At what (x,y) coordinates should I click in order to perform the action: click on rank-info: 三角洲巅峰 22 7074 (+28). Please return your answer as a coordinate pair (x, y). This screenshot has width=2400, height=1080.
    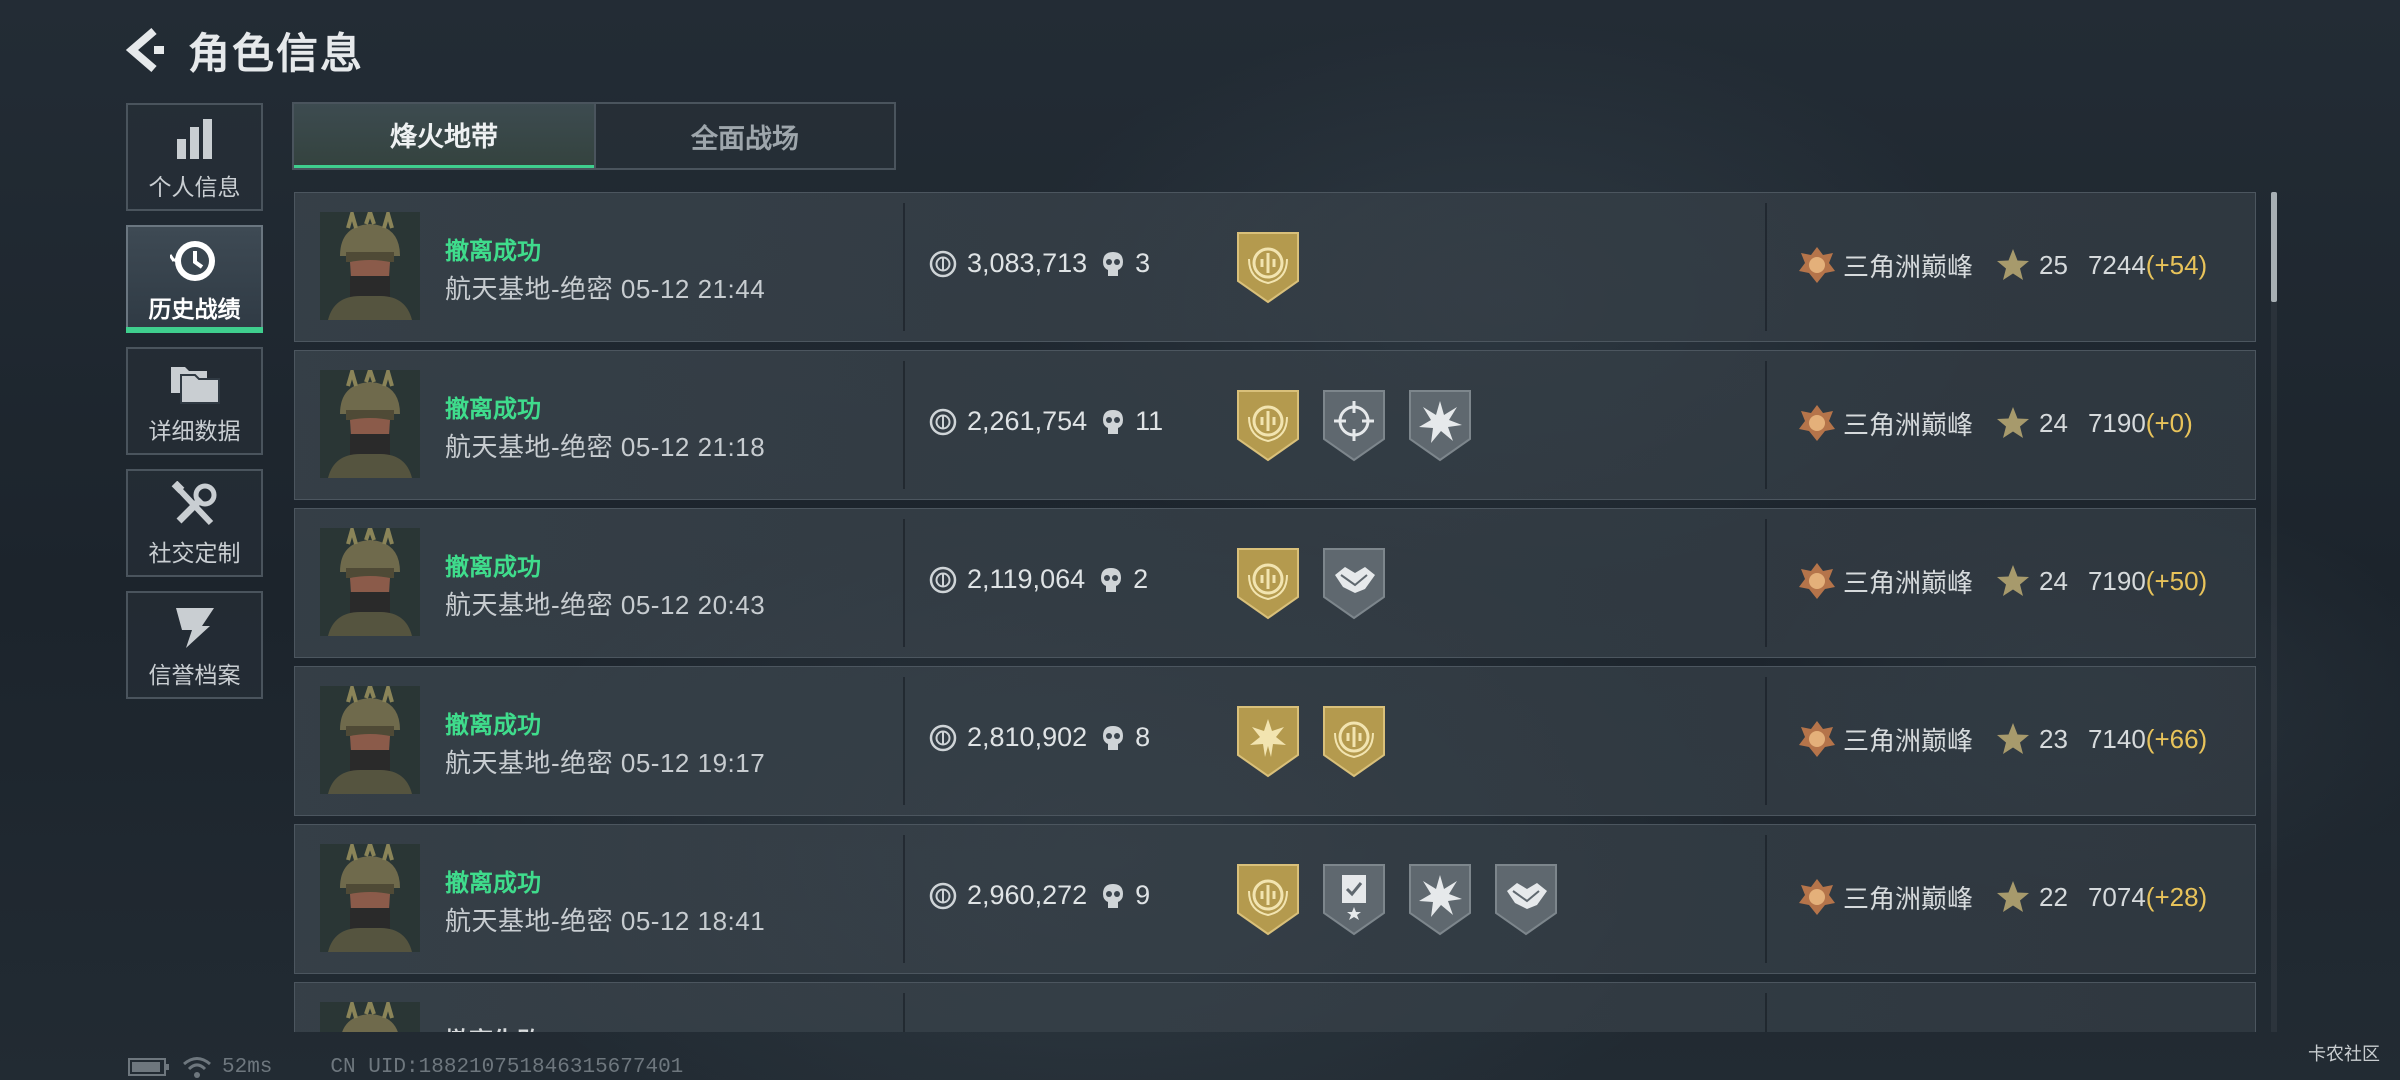
    Looking at the image, I should click on (2002, 897).